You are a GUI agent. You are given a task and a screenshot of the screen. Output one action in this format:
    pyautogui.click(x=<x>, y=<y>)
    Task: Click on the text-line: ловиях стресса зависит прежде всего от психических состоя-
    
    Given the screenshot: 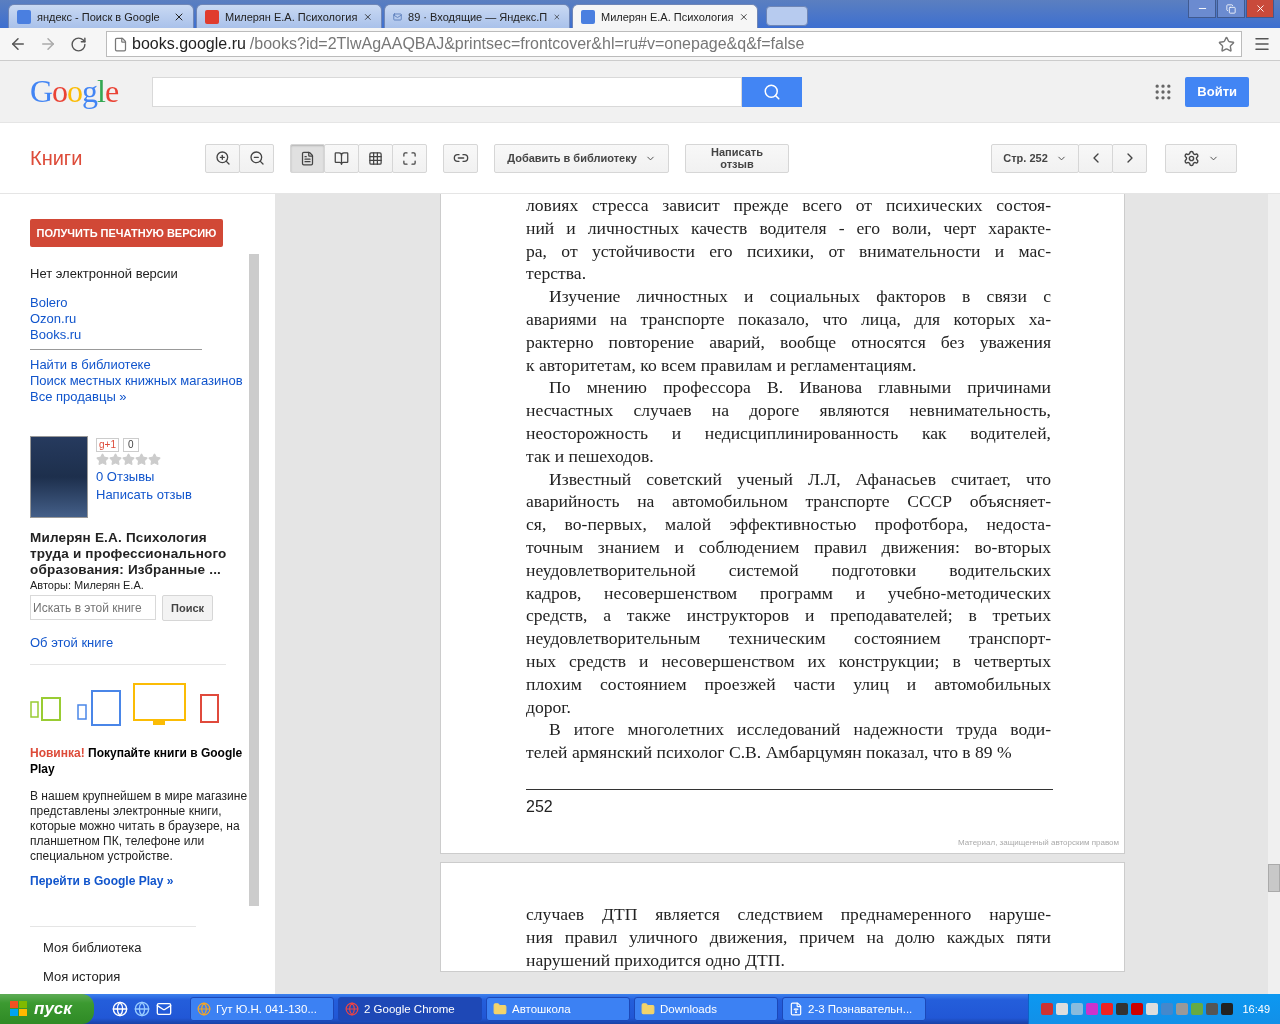 What is the action you would take?
    pyautogui.click(x=788, y=205)
    